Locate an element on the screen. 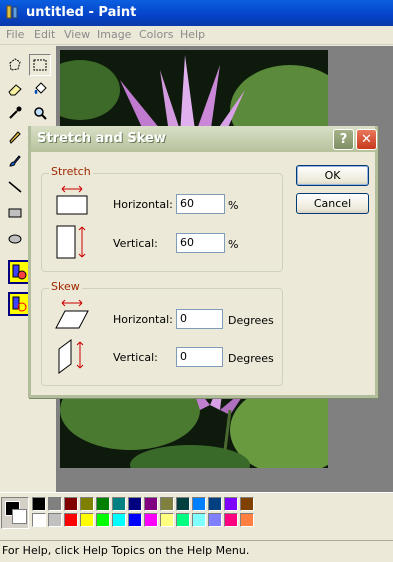 This screenshot has height=562, width=393. title-bar: untitled - Paint is located at coordinates (196, 13).